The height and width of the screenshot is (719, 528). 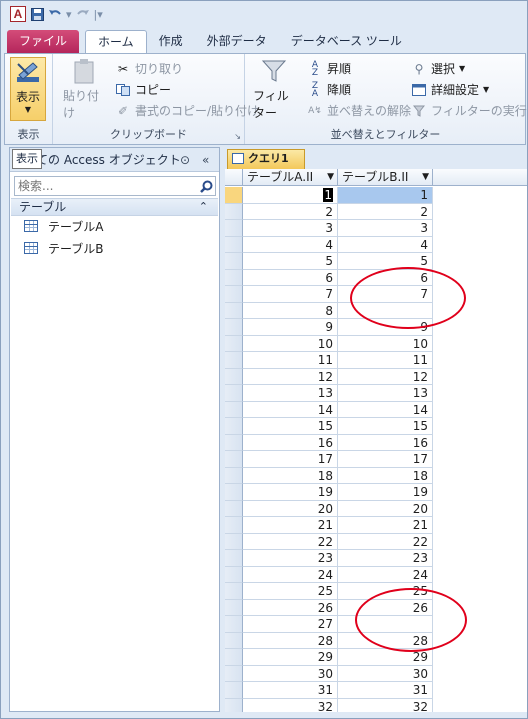 I want to click on column-header-table-b: テーブルB.II ▼, so click(x=385, y=177).